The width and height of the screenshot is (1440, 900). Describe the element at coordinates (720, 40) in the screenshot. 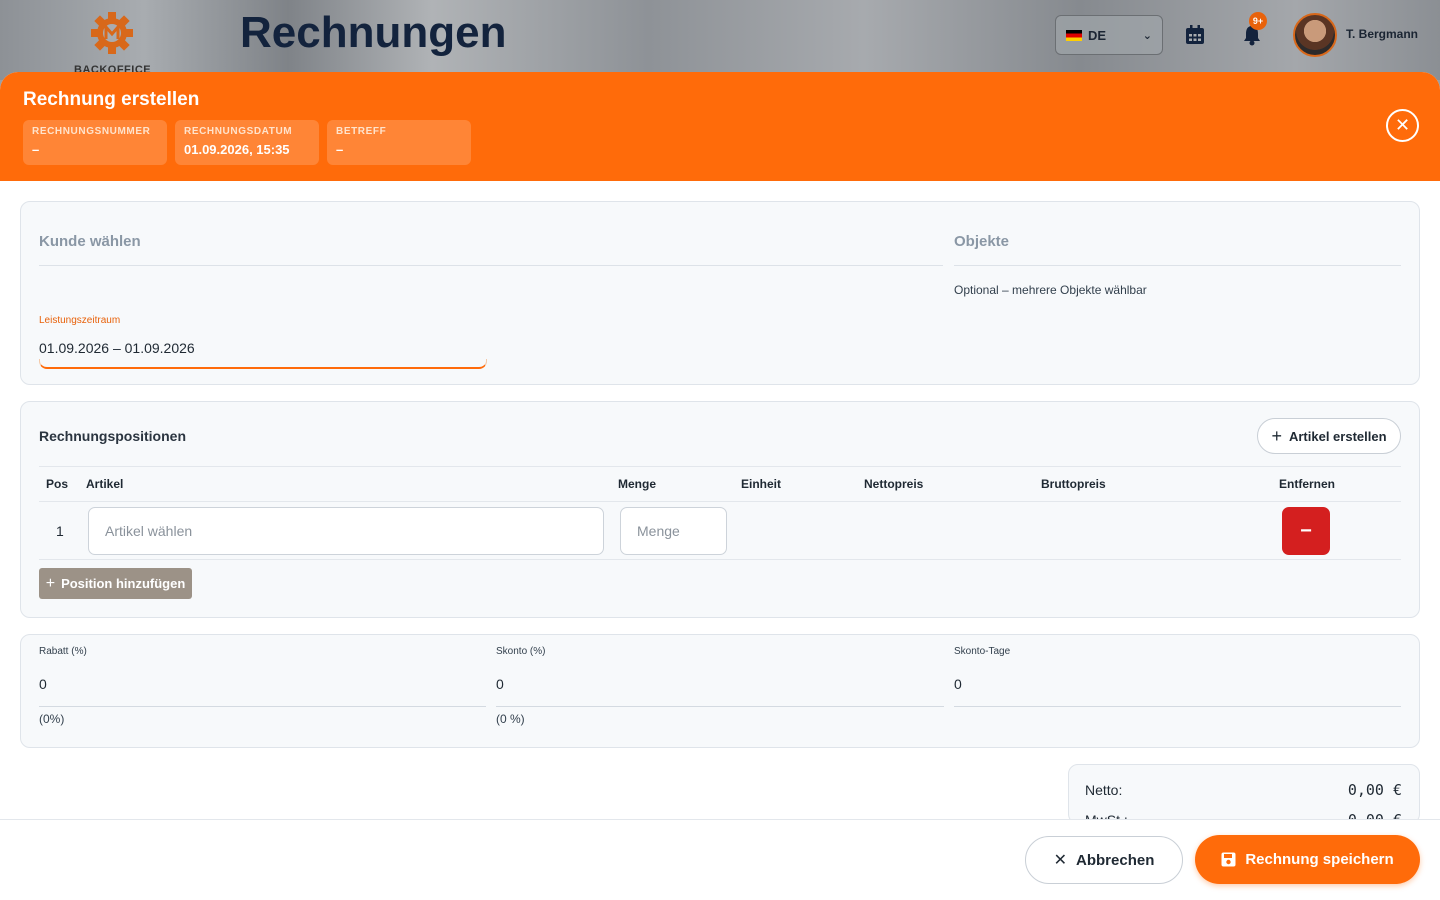

I see `app-header` at that location.